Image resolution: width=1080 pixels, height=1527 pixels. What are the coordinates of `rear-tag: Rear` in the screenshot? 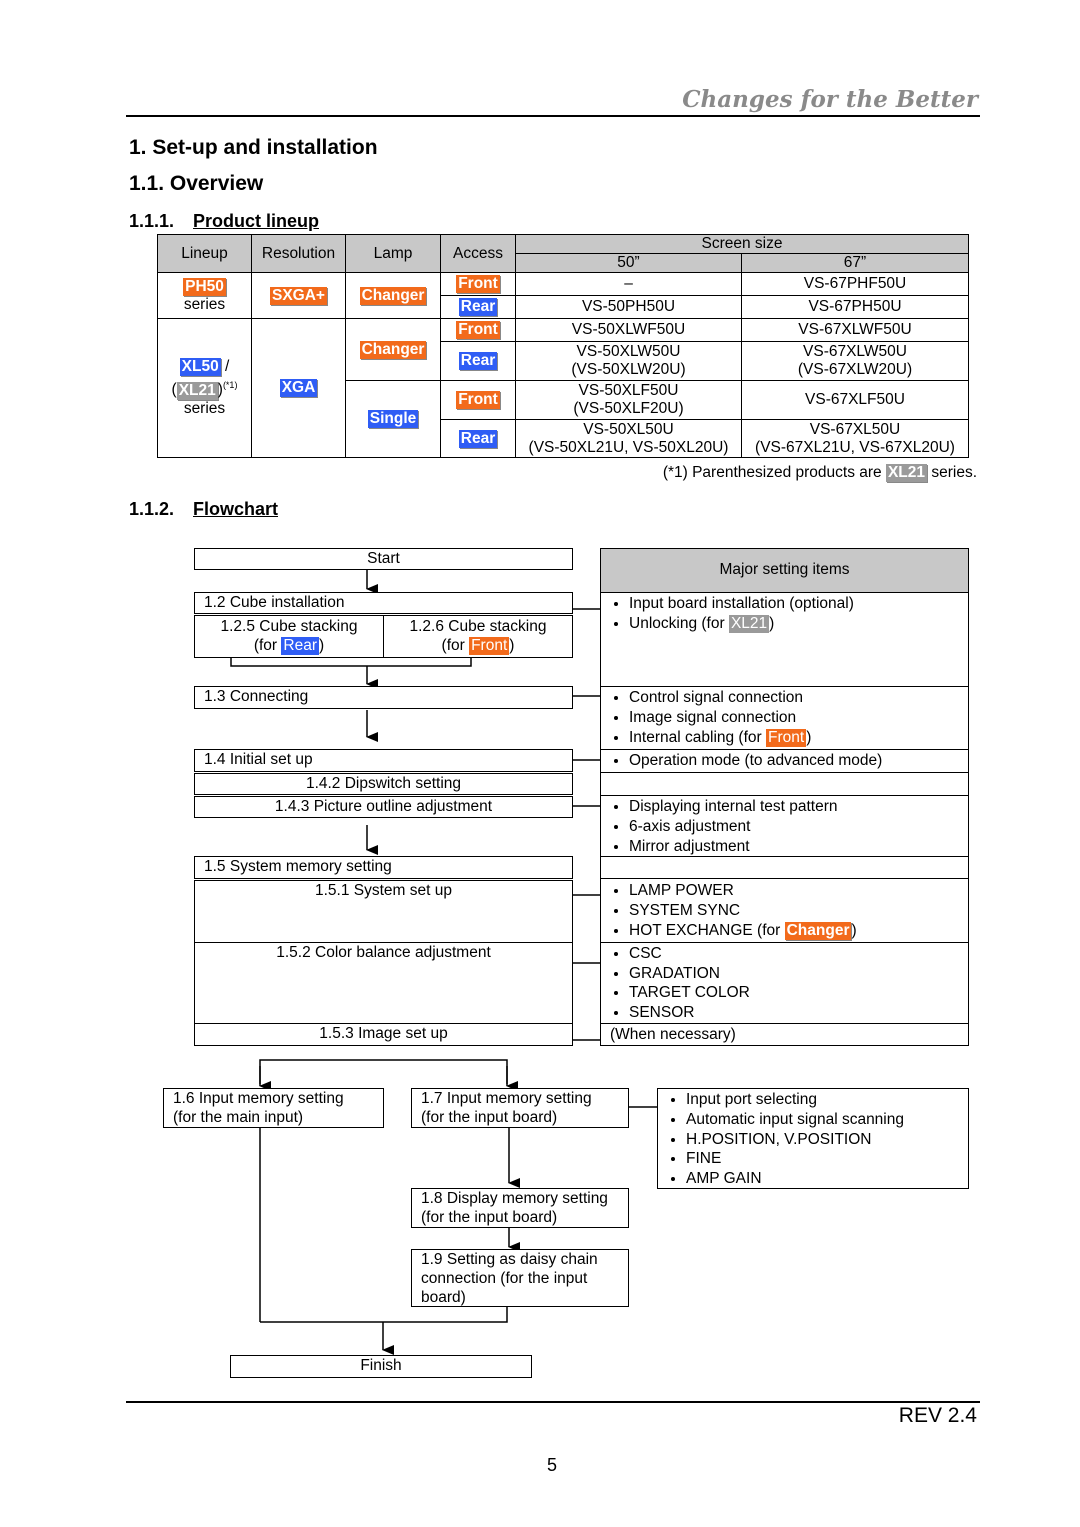 It's located at (300, 646).